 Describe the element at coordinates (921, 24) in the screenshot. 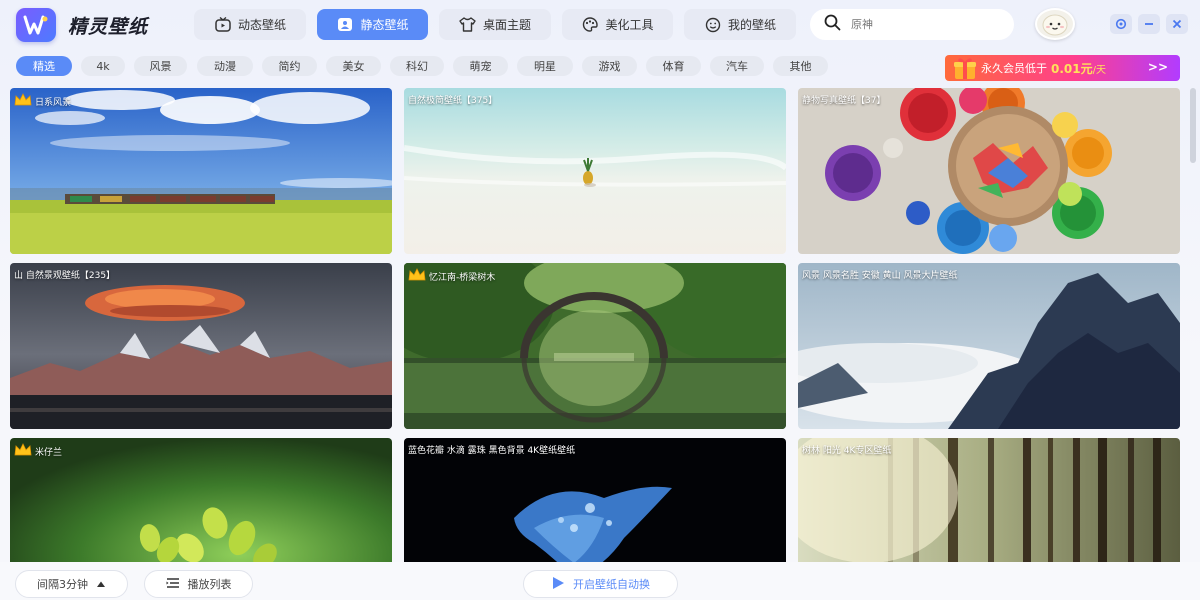

I see `search-input` at that location.